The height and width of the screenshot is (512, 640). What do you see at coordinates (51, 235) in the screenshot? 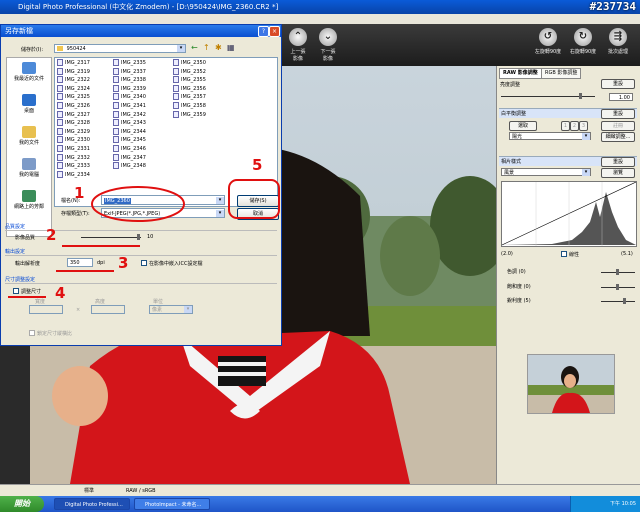
I see `annotation-2: 2` at bounding box center [51, 235].